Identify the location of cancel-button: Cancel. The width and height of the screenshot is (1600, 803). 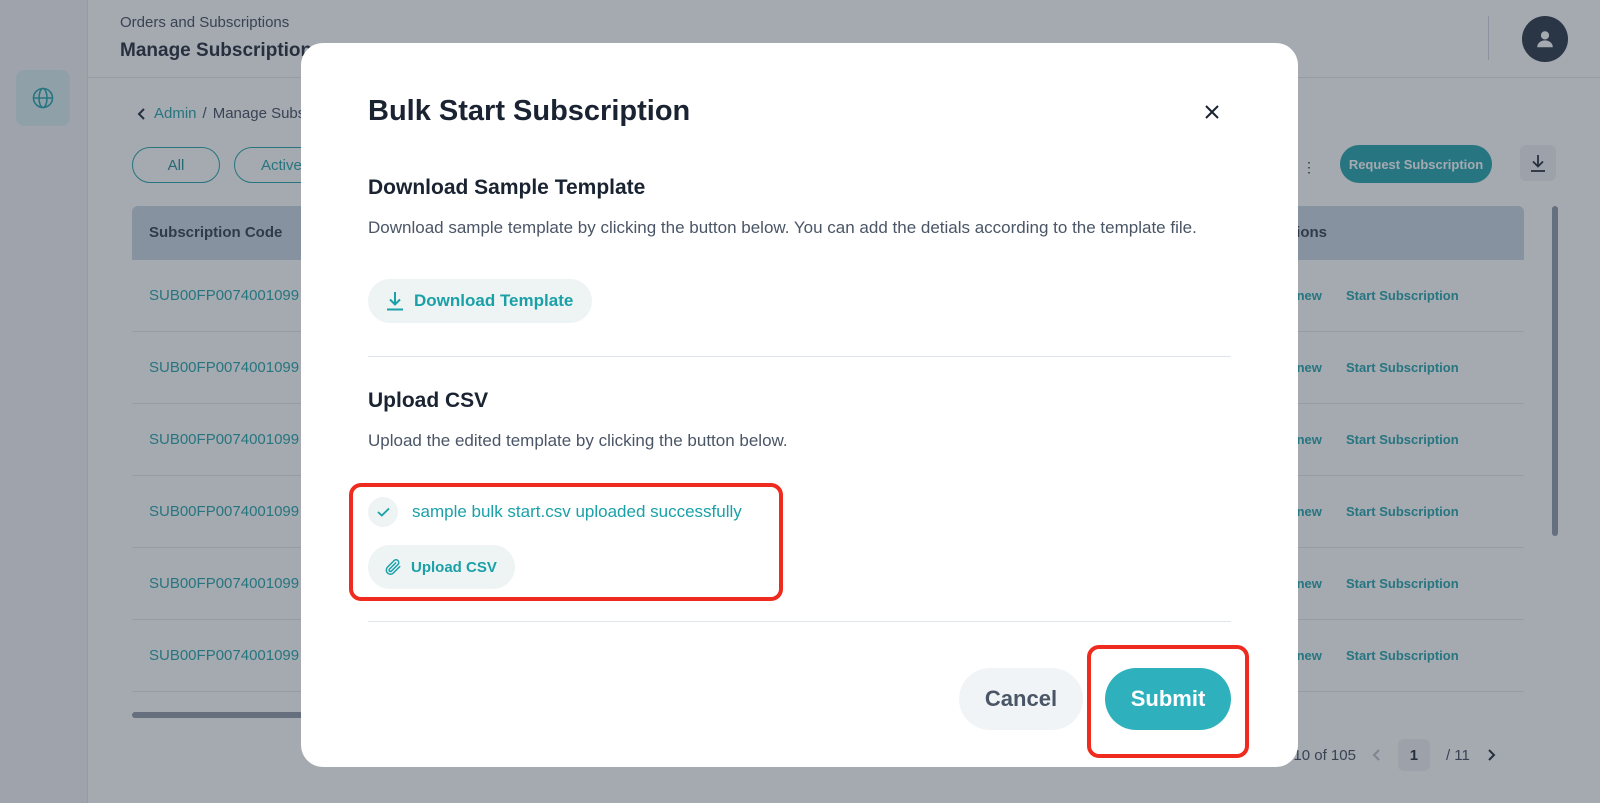
(1021, 699).